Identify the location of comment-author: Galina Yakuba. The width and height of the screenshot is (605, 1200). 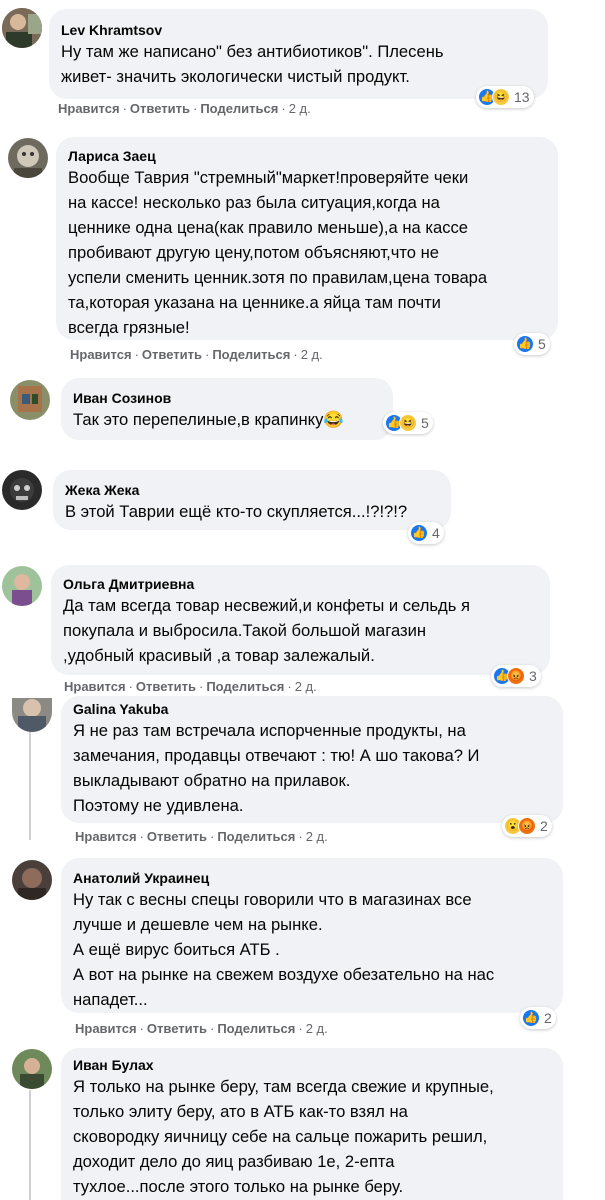
(312, 709).